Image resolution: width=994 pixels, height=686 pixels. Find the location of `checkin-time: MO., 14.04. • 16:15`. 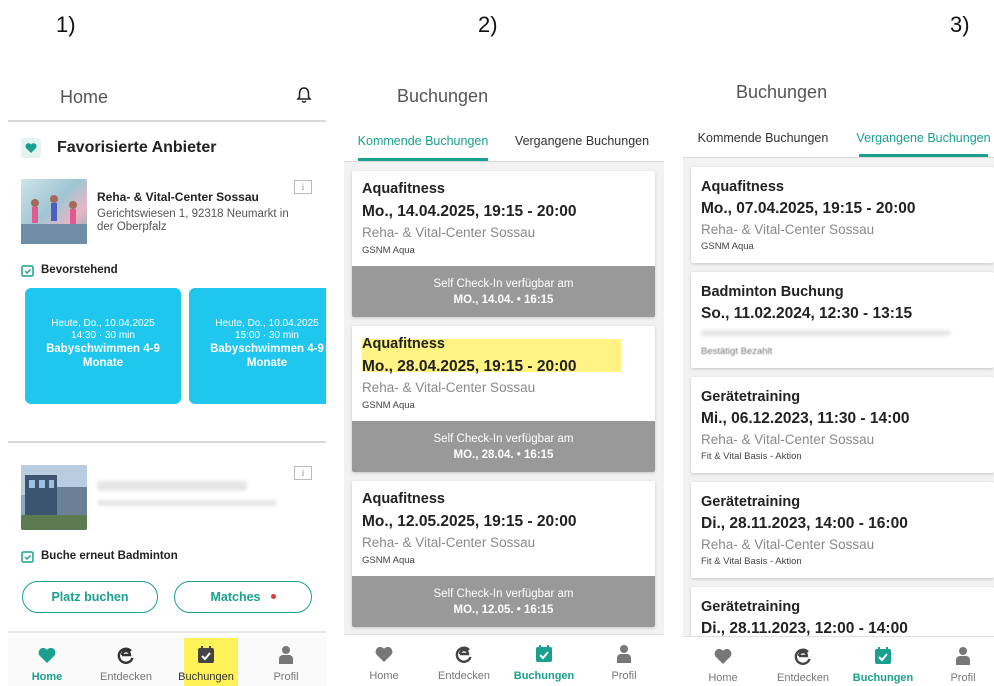

checkin-time: MO., 14.04. • 16:15 is located at coordinates (503, 300).